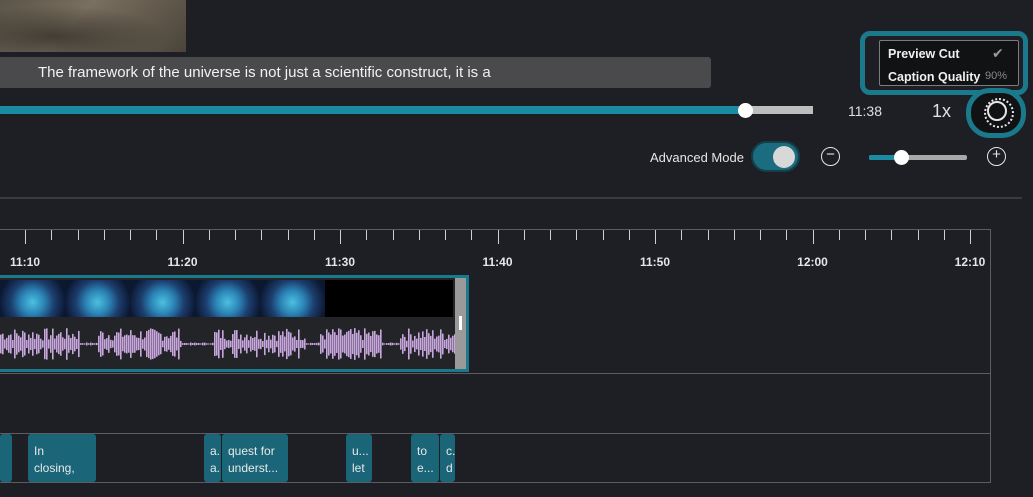 The width and height of the screenshot is (1033, 497). What do you see at coordinates (6, 458) in the screenshot?
I see `word-chip` at bounding box center [6, 458].